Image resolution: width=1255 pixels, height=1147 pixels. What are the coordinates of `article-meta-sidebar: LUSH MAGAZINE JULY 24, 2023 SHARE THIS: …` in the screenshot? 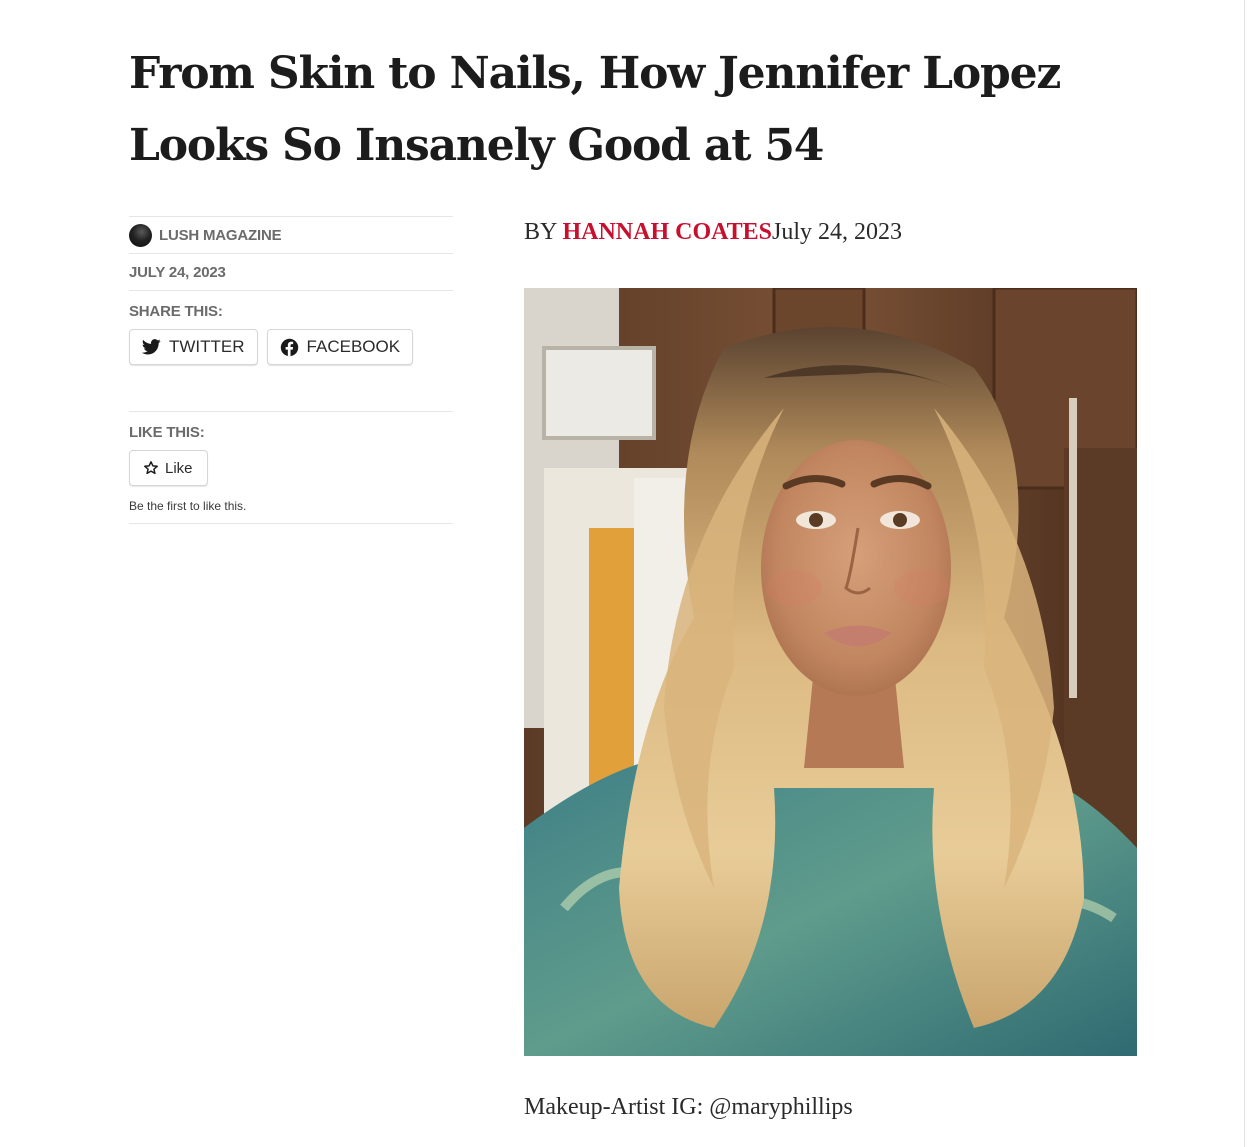 It's located at (291, 370).